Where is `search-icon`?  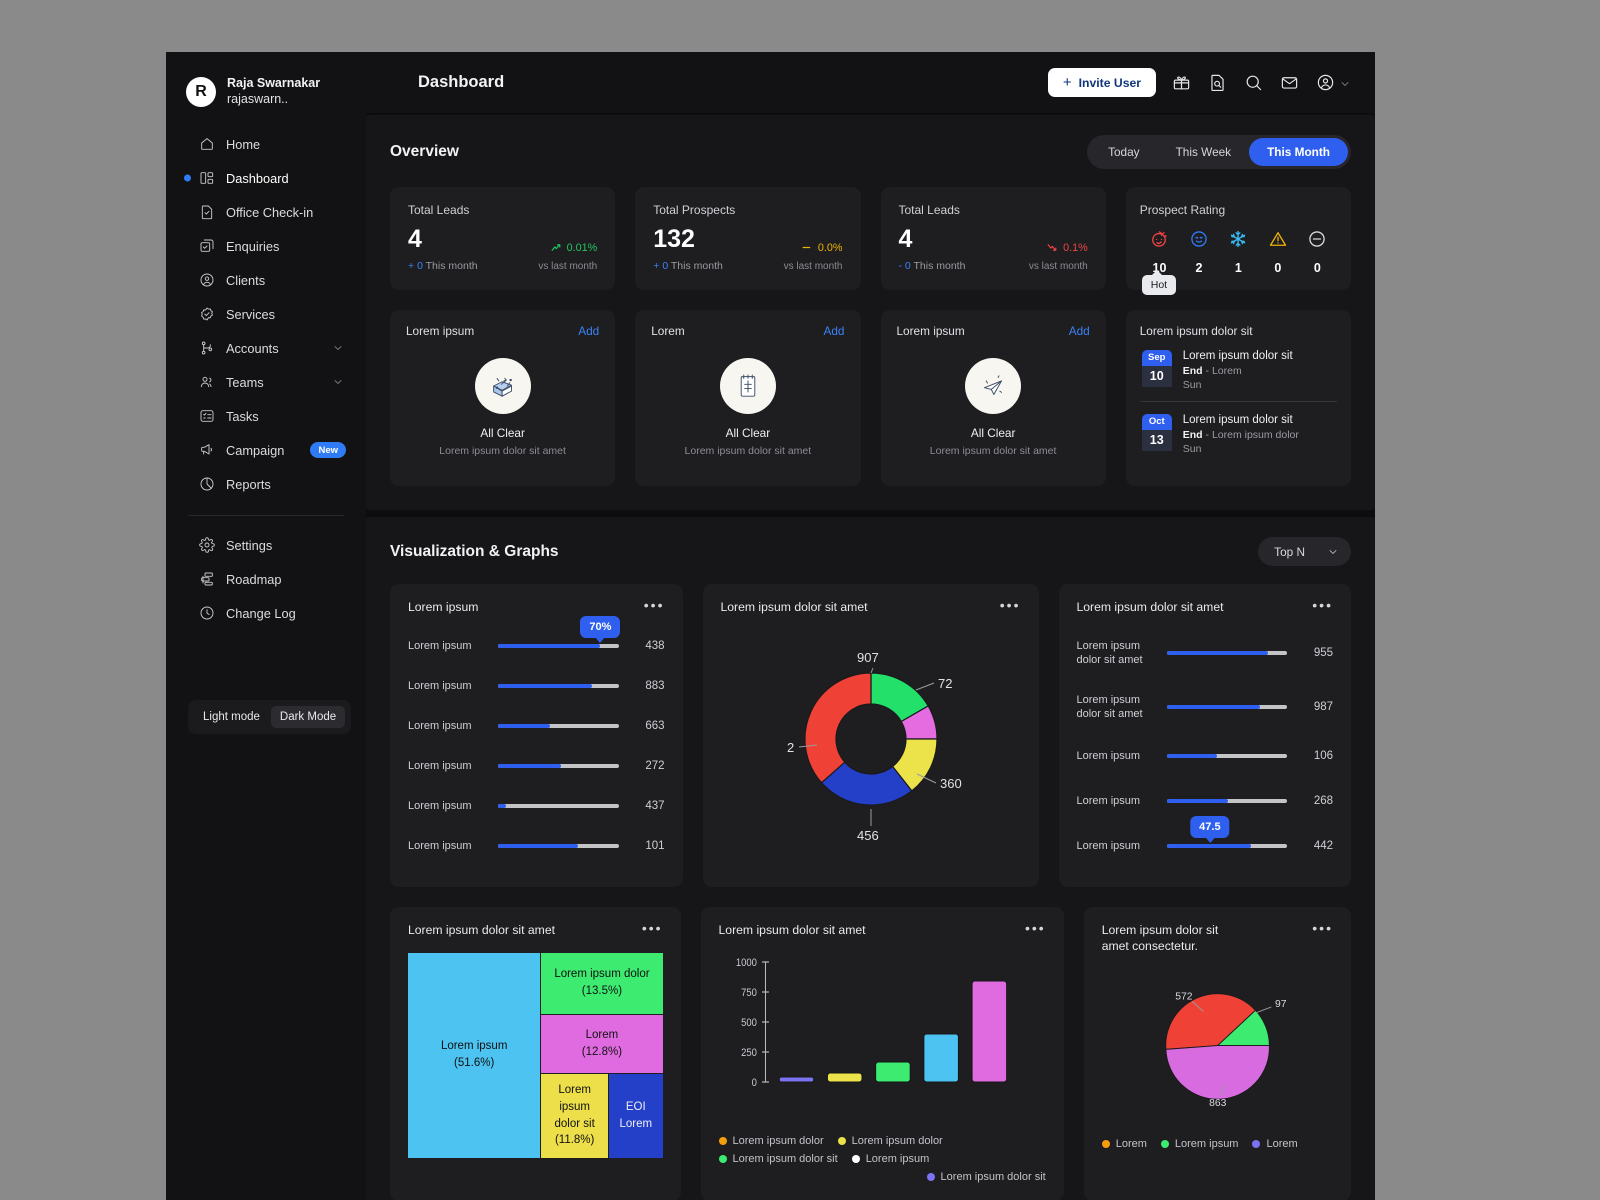 search-icon is located at coordinates (1253, 83).